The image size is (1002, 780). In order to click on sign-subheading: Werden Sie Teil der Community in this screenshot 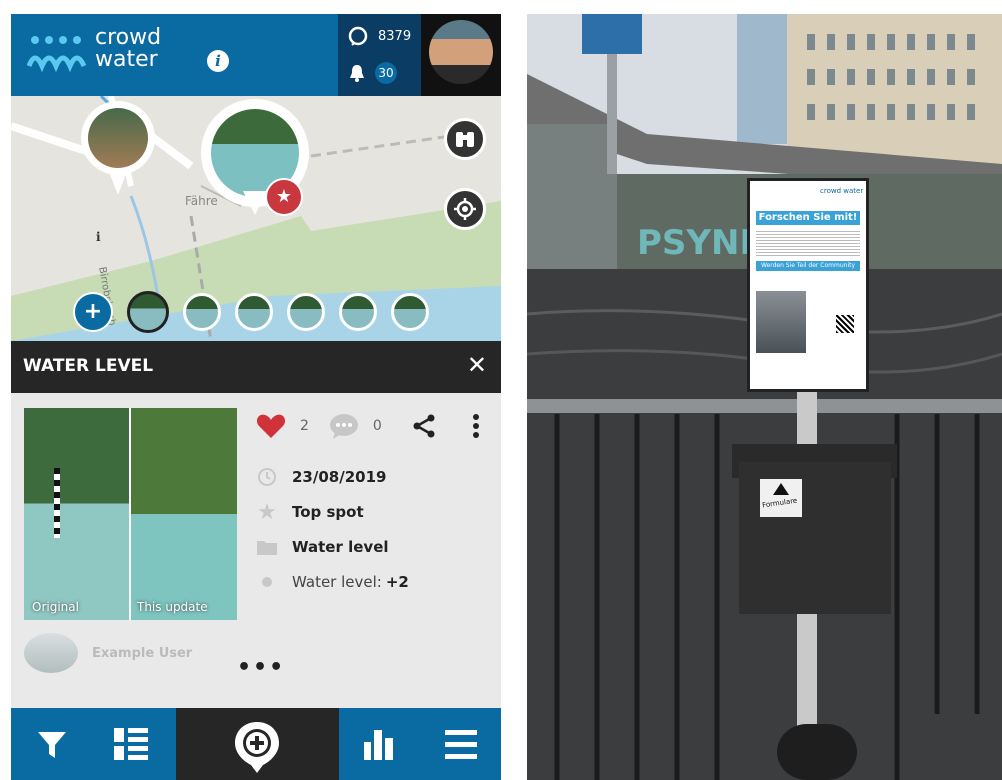, I will do `click(808, 266)`.